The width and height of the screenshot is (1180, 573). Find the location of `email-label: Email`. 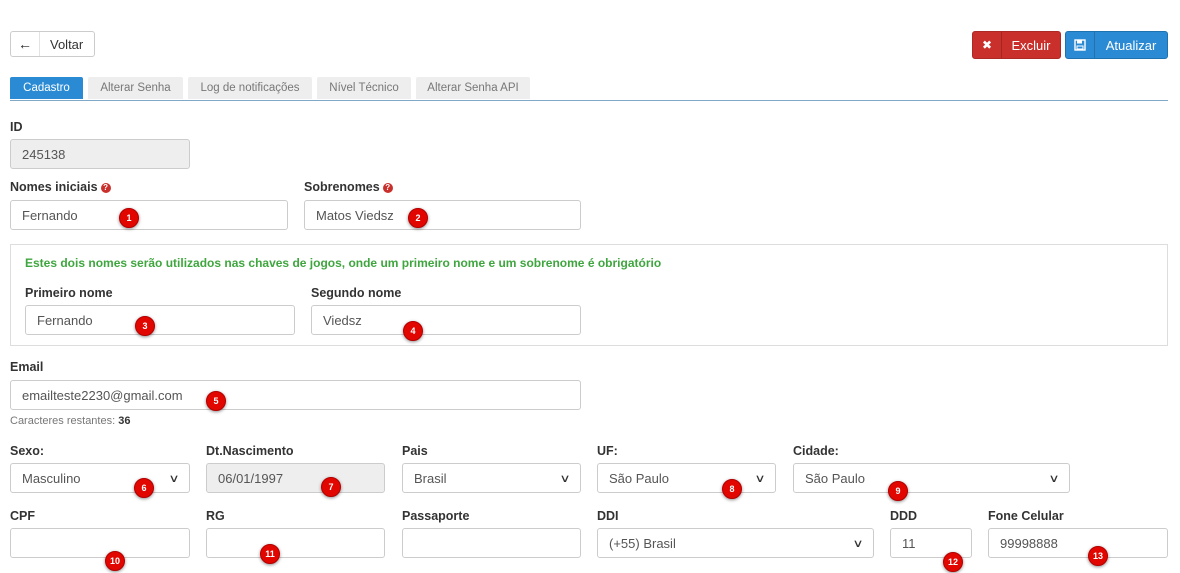

email-label: Email is located at coordinates (27, 367).